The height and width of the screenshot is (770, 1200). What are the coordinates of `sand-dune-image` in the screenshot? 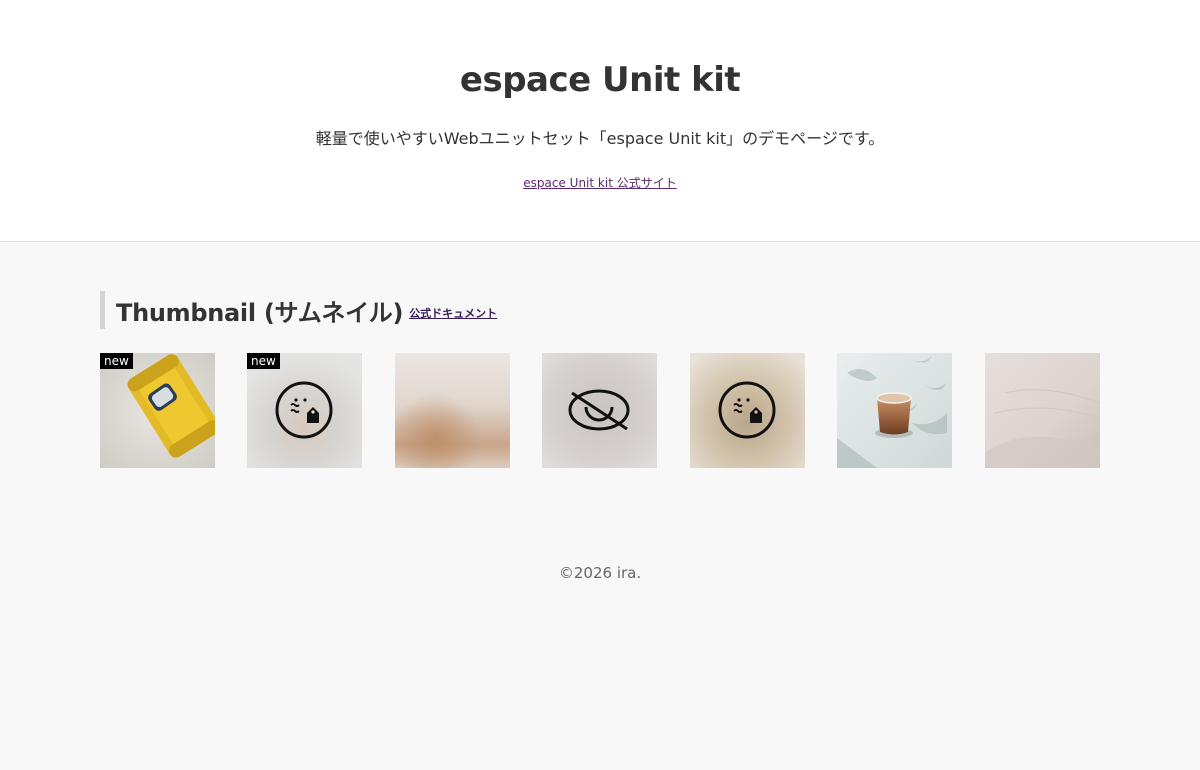 It's located at (1042, 410).